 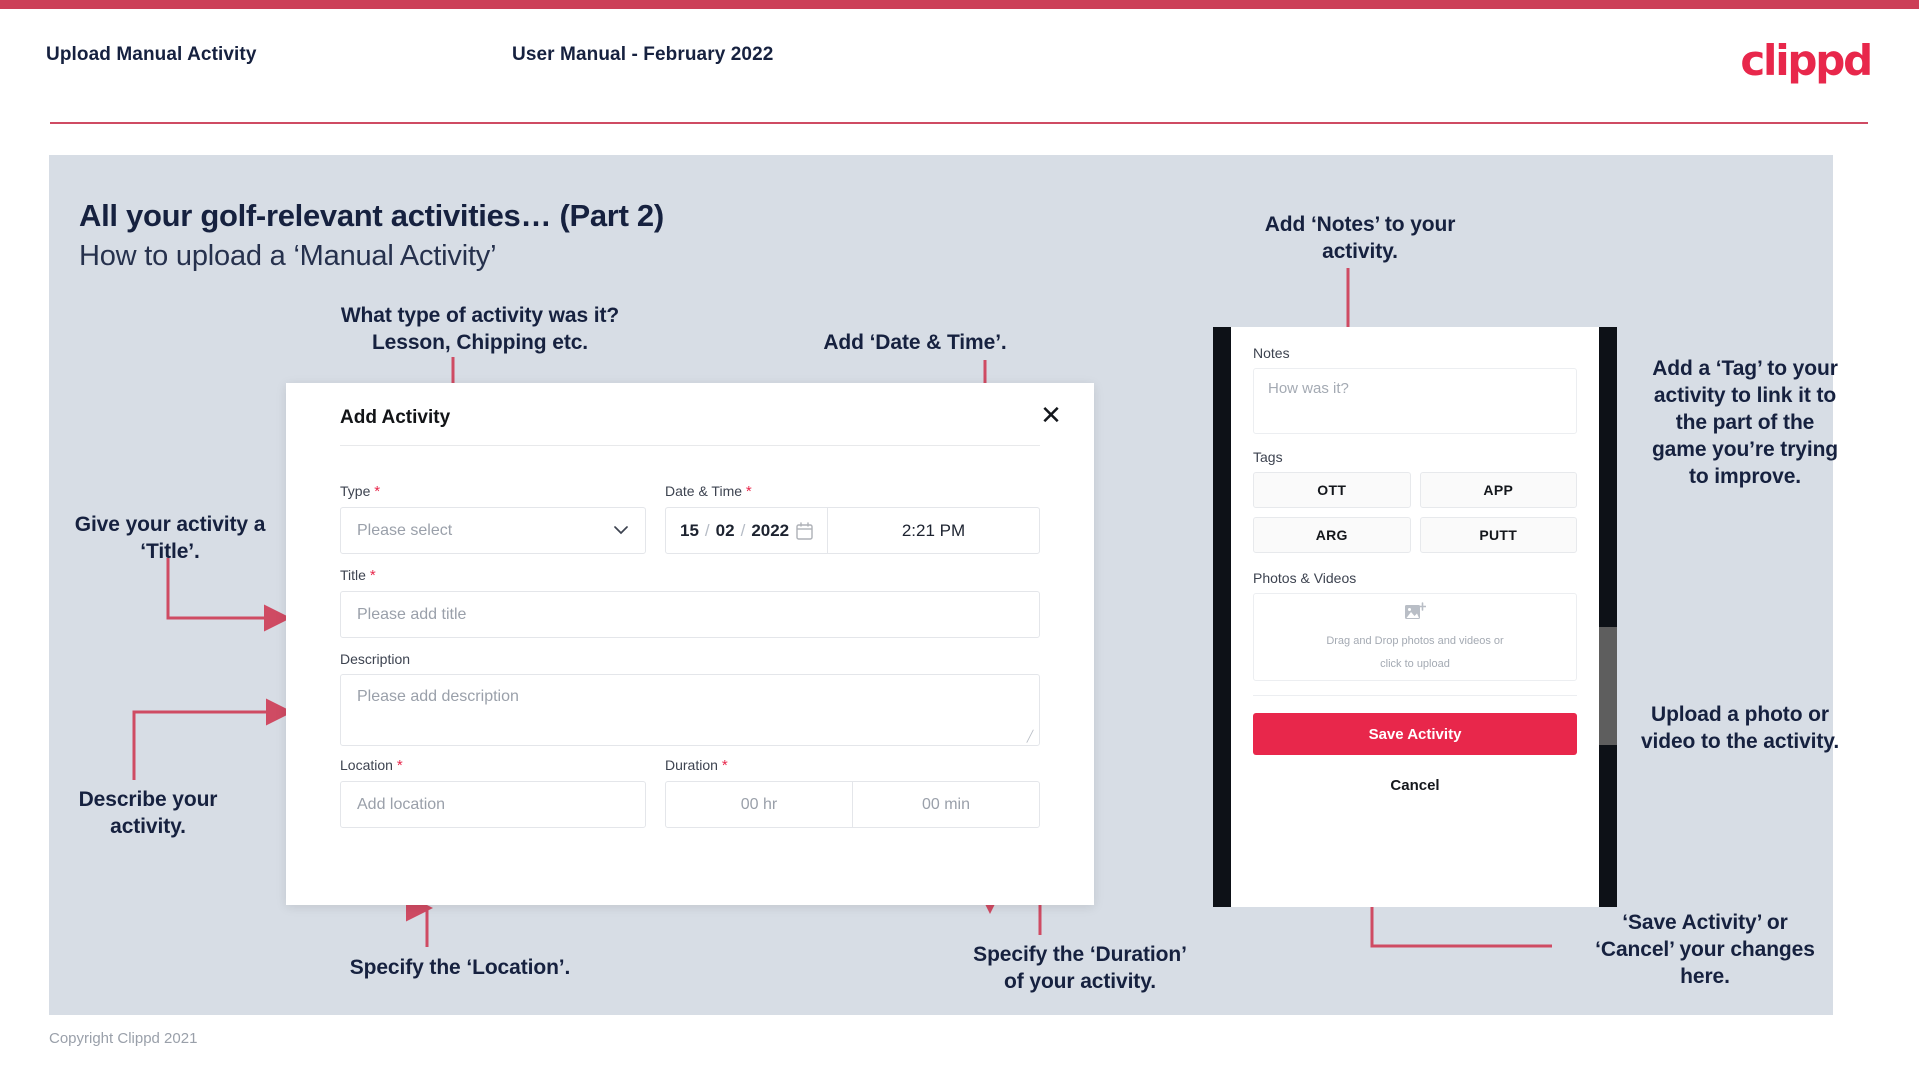 I want to click on phone-divider, so click(x=1415, y=695).